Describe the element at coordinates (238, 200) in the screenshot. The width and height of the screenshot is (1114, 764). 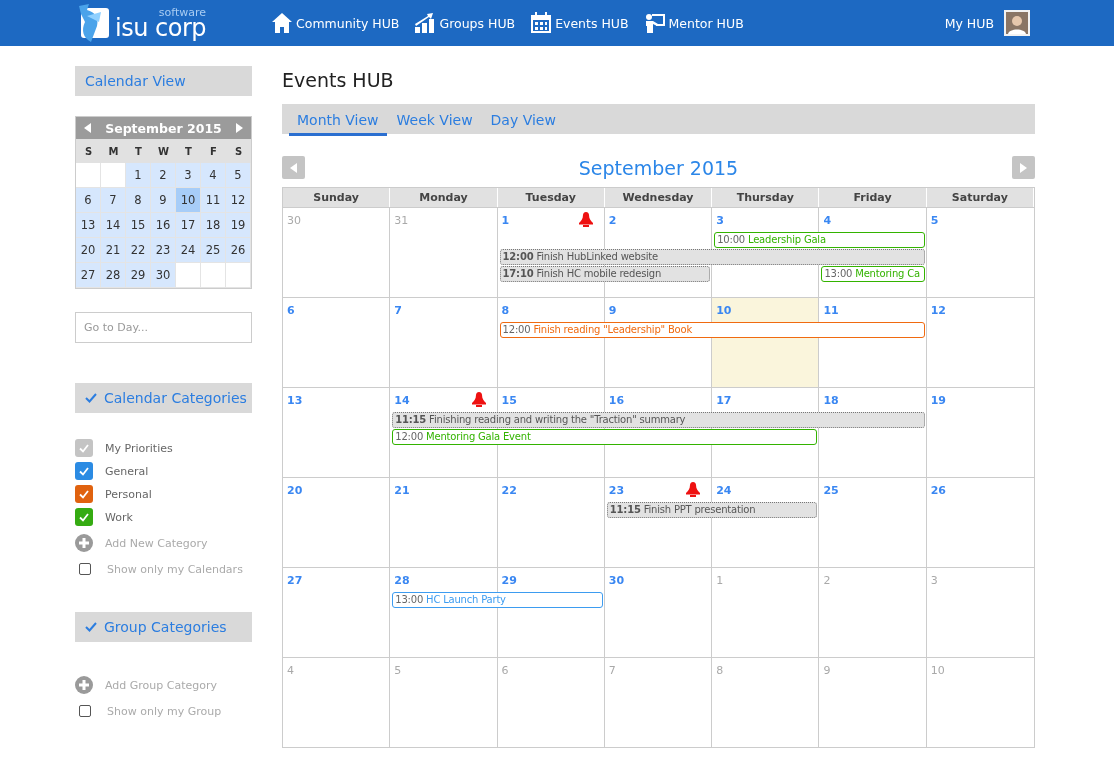
I see `mini-calendar-day: 12` at that location.